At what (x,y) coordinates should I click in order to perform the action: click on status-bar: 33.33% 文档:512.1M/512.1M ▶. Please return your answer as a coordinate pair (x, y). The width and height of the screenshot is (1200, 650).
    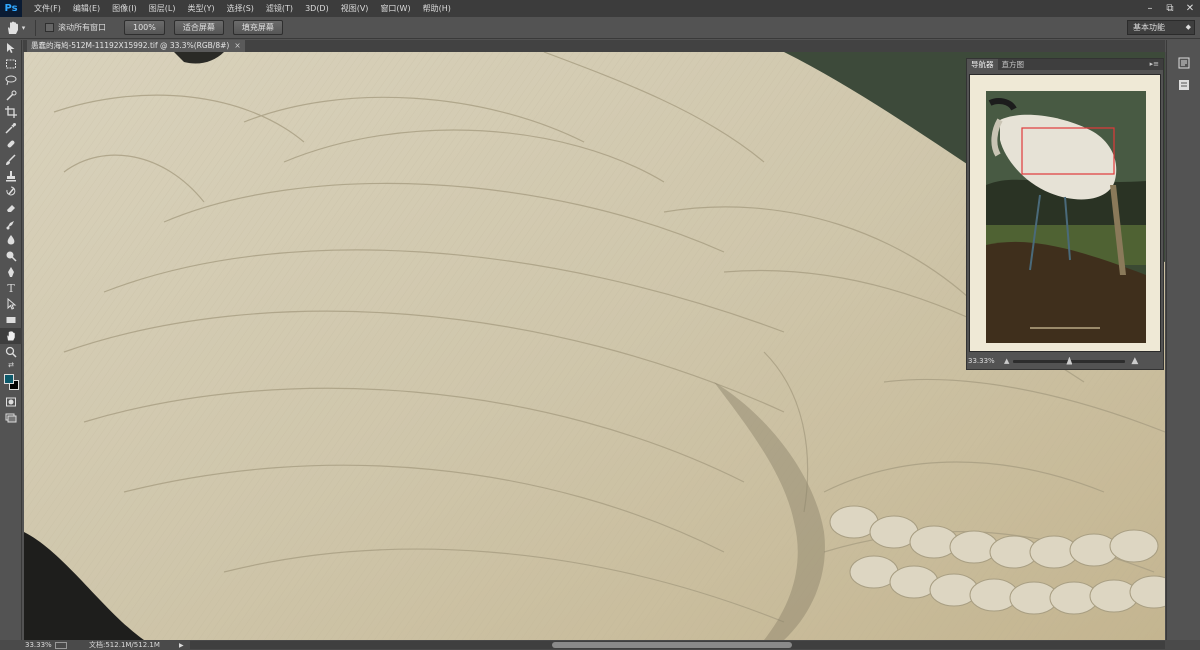
    Looking at the image, I should click on (600, 645).